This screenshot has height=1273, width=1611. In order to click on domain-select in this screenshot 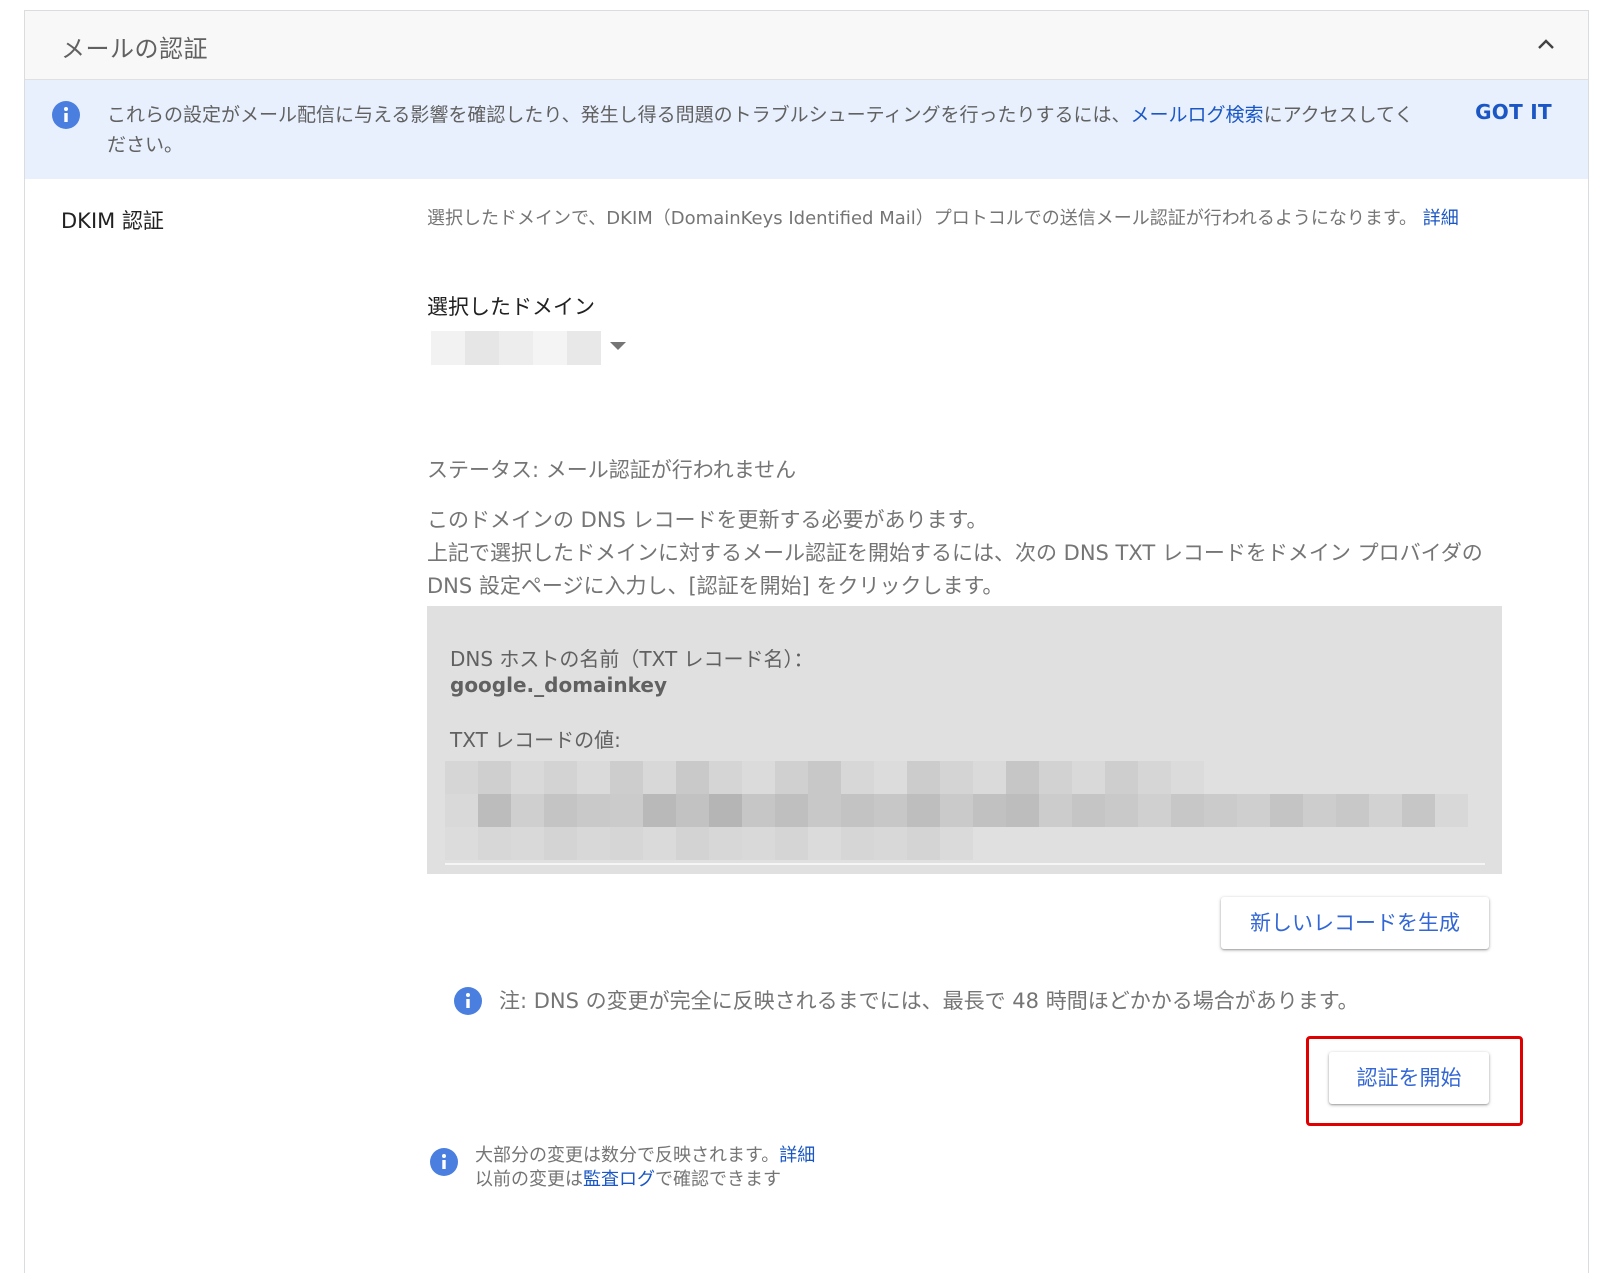, I will do `click(531, 349)`.